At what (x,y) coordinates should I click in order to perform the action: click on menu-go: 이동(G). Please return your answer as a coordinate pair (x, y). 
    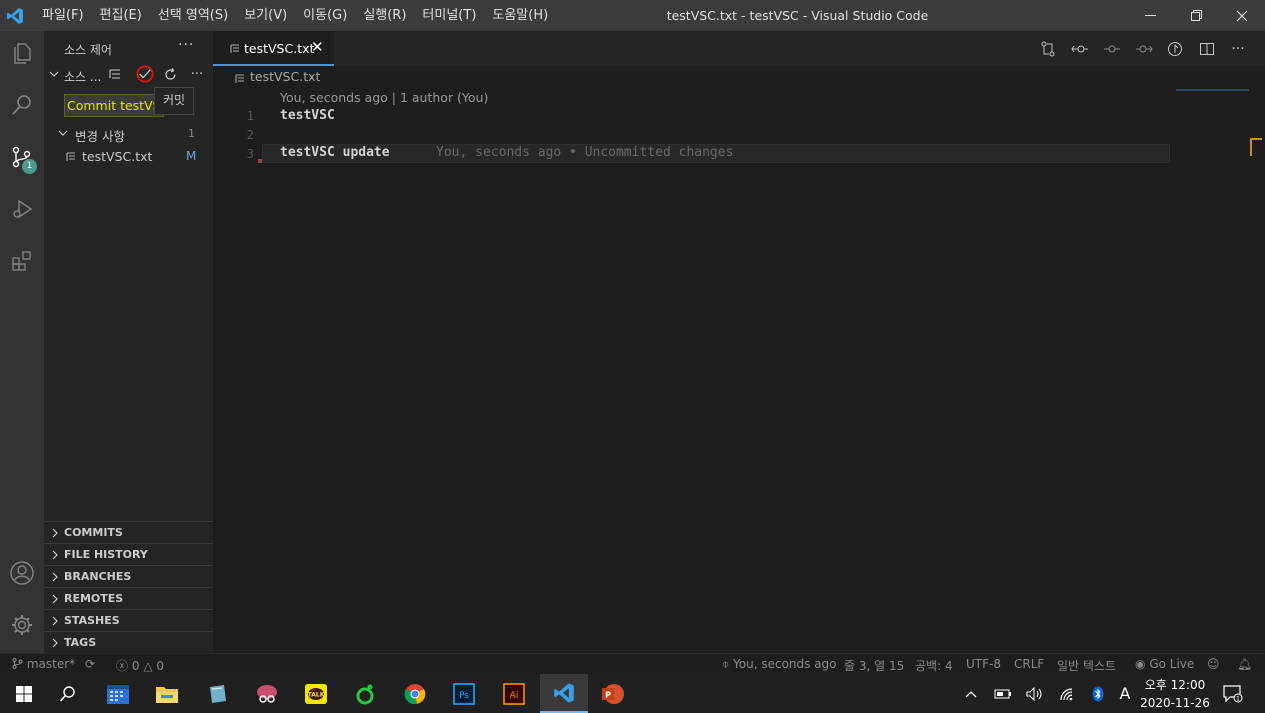
    Looking at the image, I should click on (325, 15).